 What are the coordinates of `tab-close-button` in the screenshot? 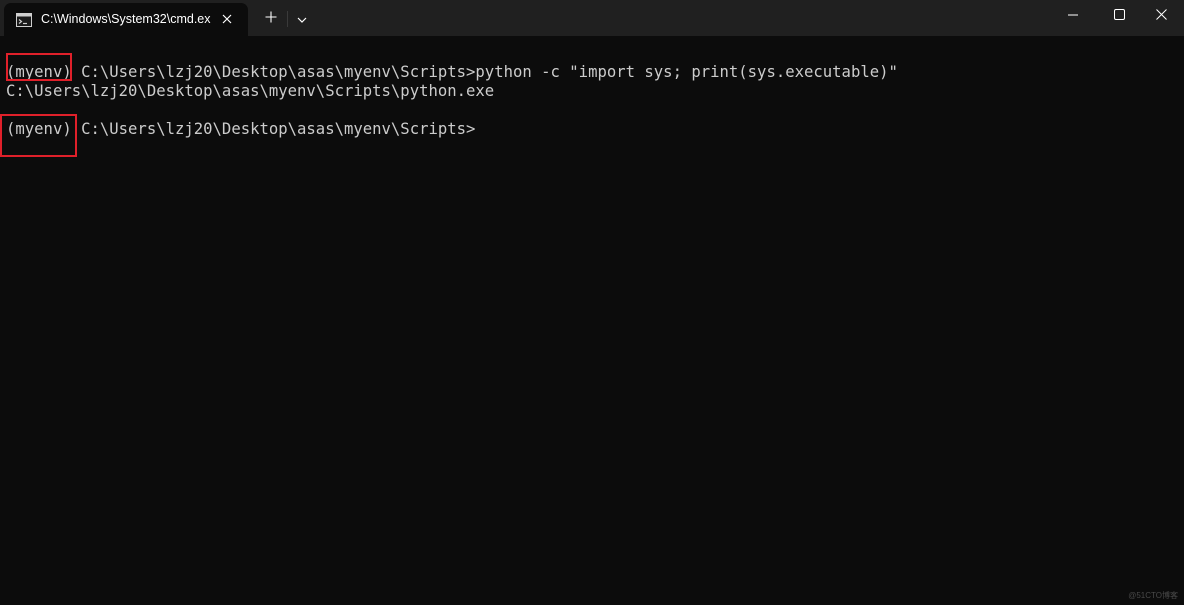 It's located at (227, 20).